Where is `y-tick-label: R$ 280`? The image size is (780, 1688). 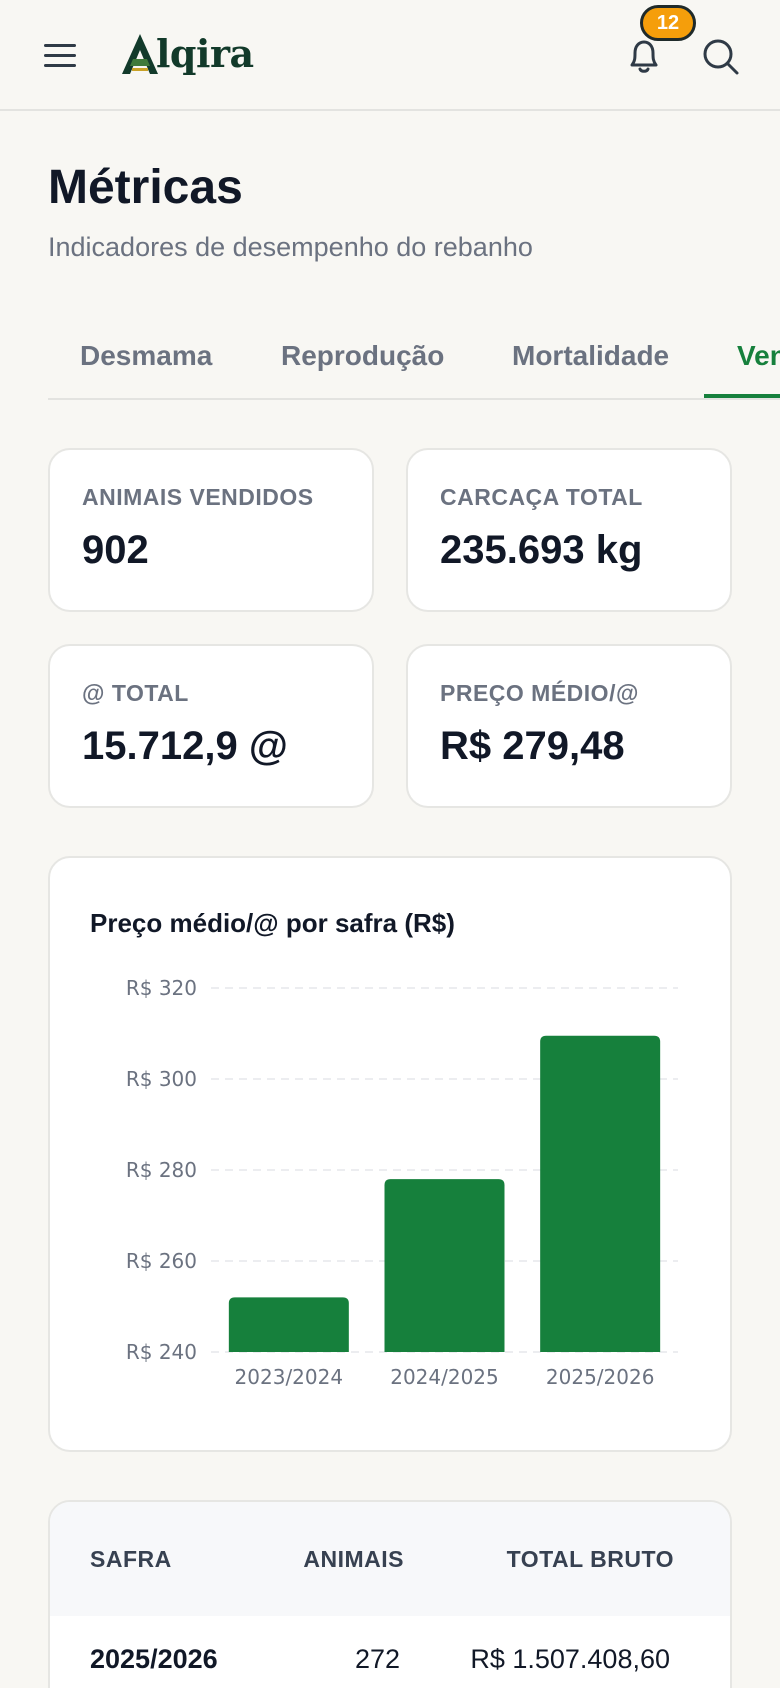
y-tick-label: R$ 280 is located at coordinates (161, 1170).